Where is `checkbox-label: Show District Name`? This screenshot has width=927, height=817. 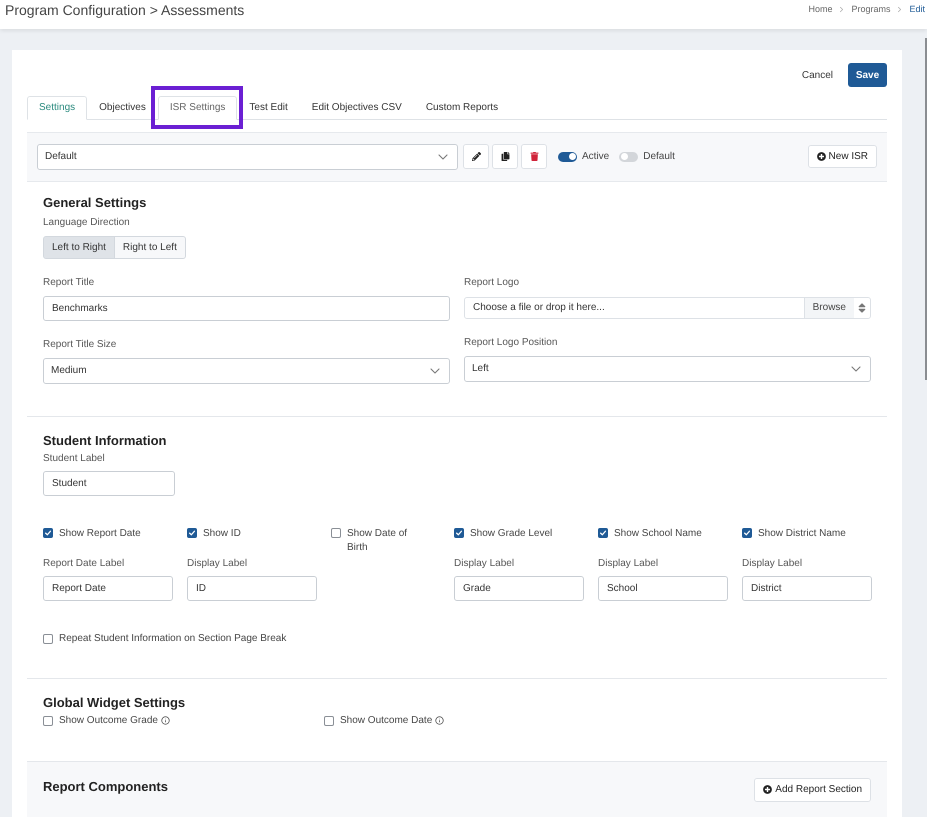 checkbox-label: Show District Name is located at coordinates (802, 533).